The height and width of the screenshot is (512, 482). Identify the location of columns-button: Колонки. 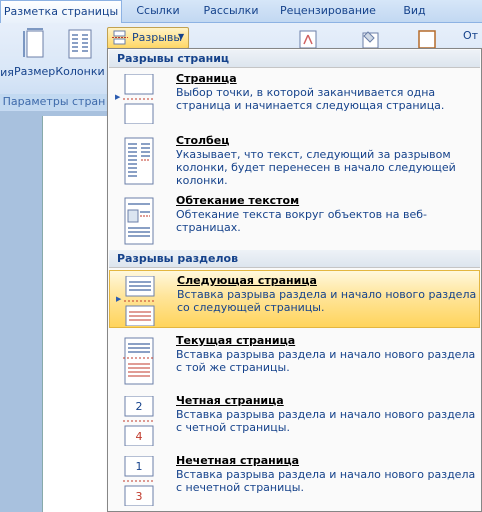
(80, 53).